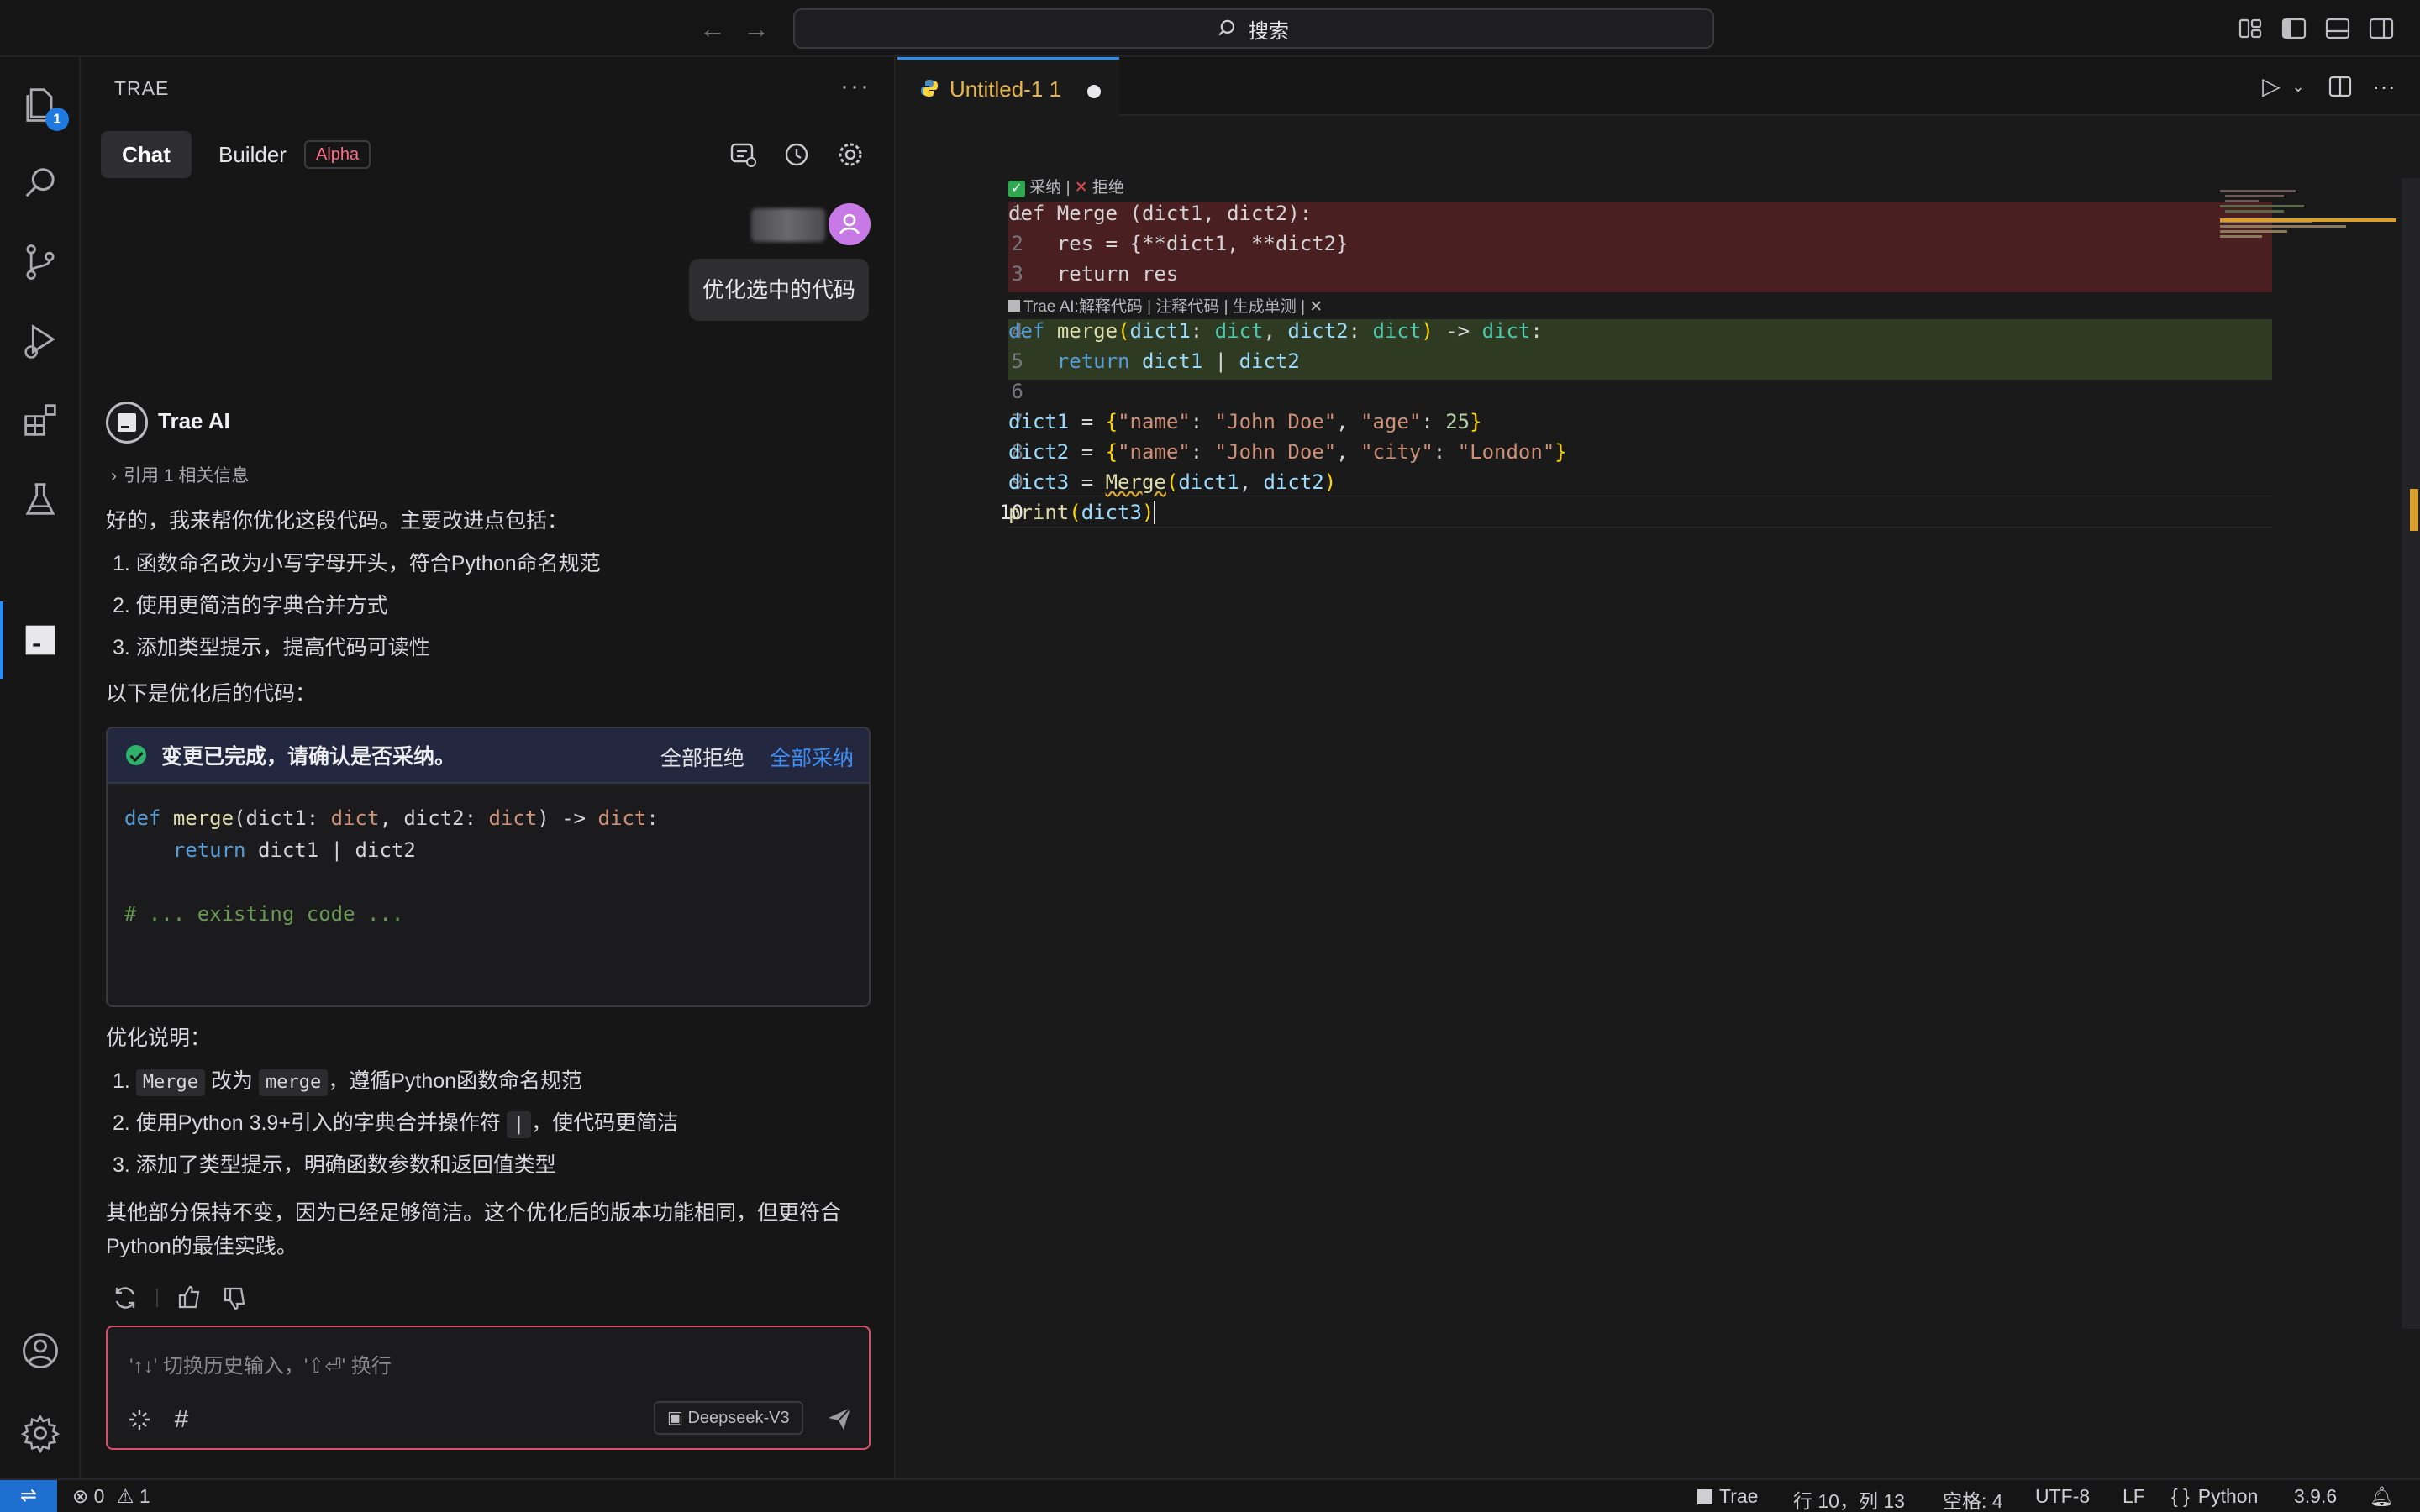 Image resolution: width=2420 pixels, height=1512 pixels. What do you see at coordinates (111, 1496) in the screenshot?
I see `problems-indicator: ⊗ 0 ⚠ 1` at bounding box center [111, 1496].